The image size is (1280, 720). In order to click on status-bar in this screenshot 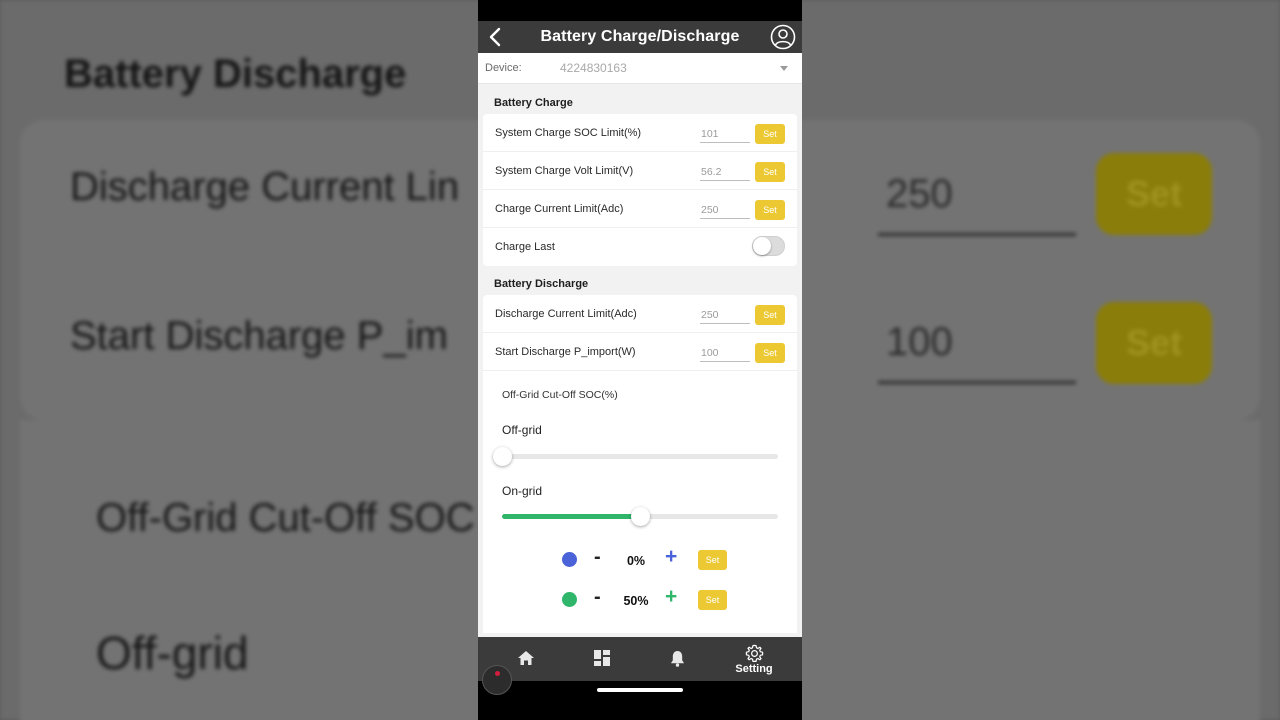, I will do `click(640, 10)`.